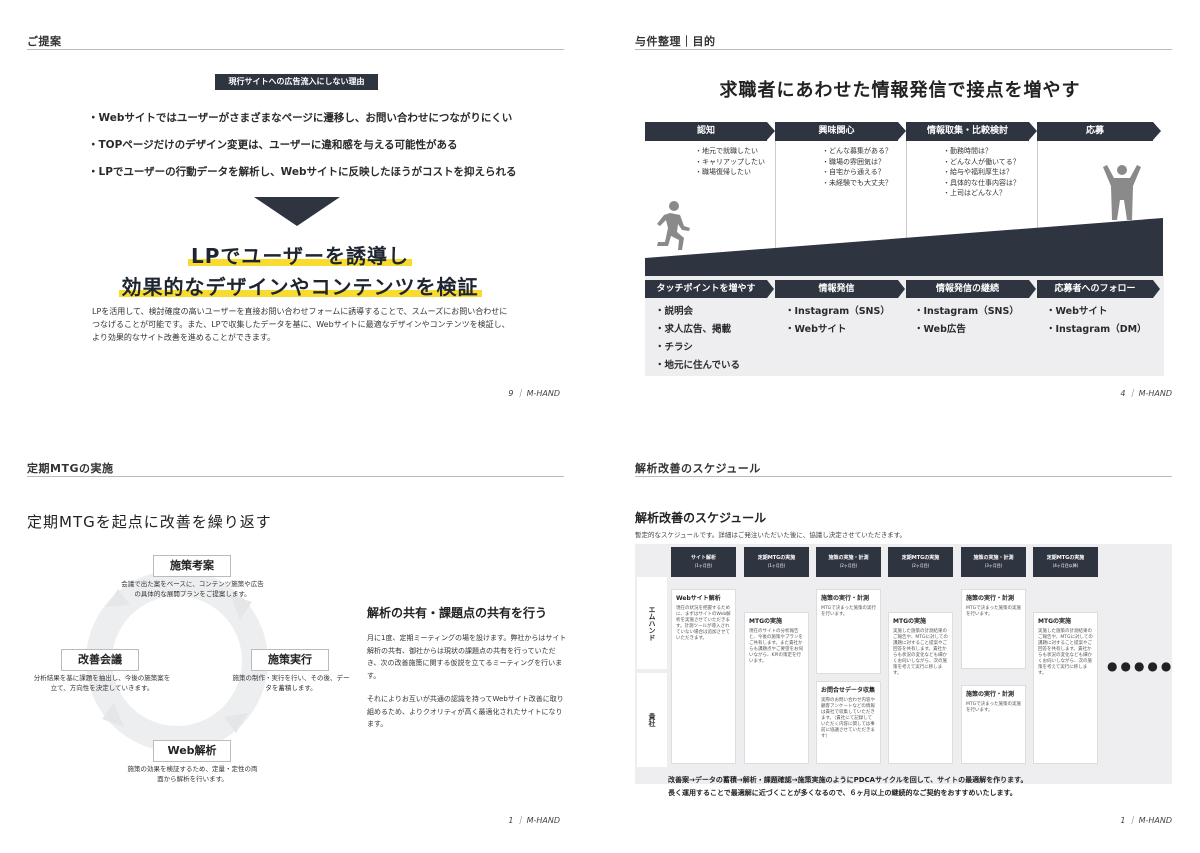  What do you see at coordinates (1096, 321) in the screenshot?
I see `touchpoint-list: ・Webサイト ・Instagram（DM）` at bounding box center [1096, 321].